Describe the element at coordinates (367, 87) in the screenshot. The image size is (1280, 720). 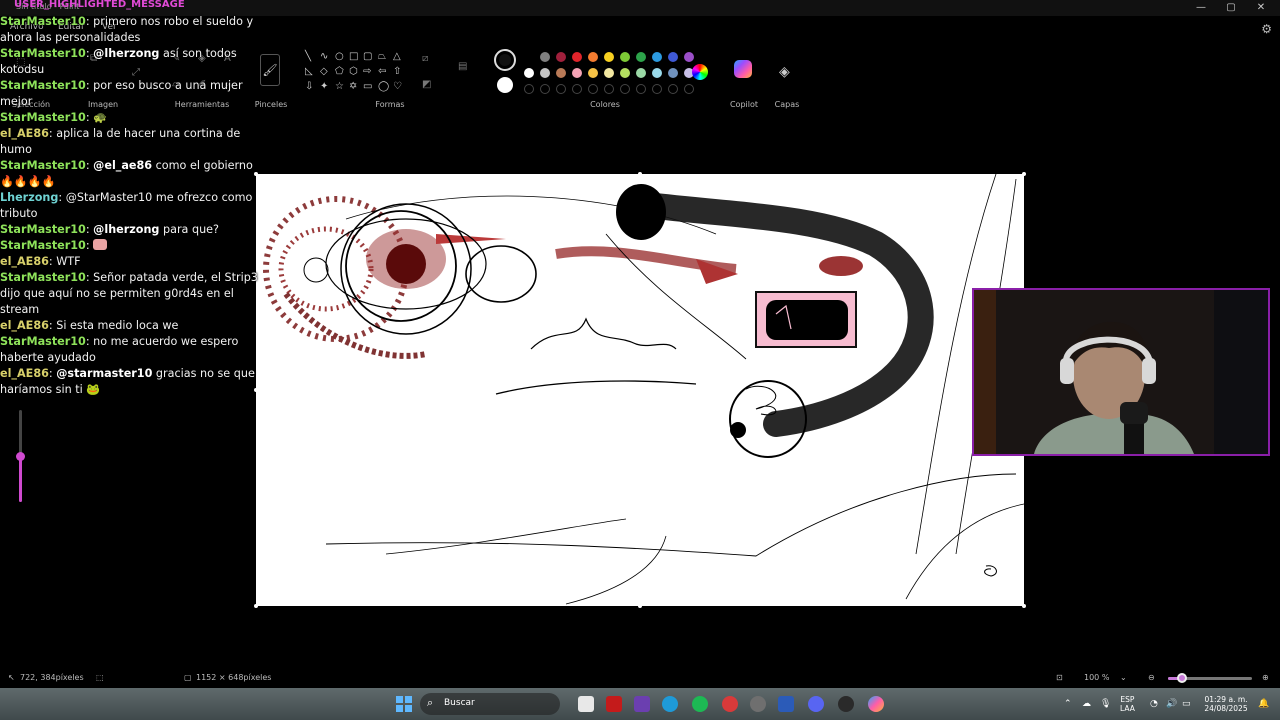
I see `callout-rect-shape-icon: ▭` at that location.